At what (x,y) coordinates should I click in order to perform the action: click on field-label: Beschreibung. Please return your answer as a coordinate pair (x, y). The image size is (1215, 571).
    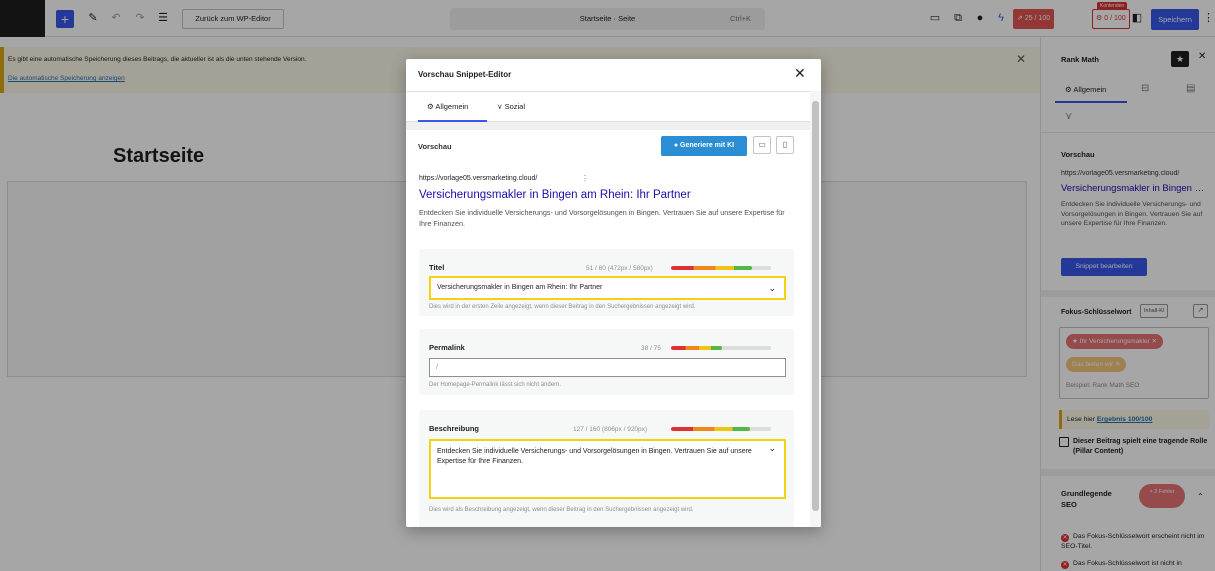
    Looking at the image, I should click on (454, 428).